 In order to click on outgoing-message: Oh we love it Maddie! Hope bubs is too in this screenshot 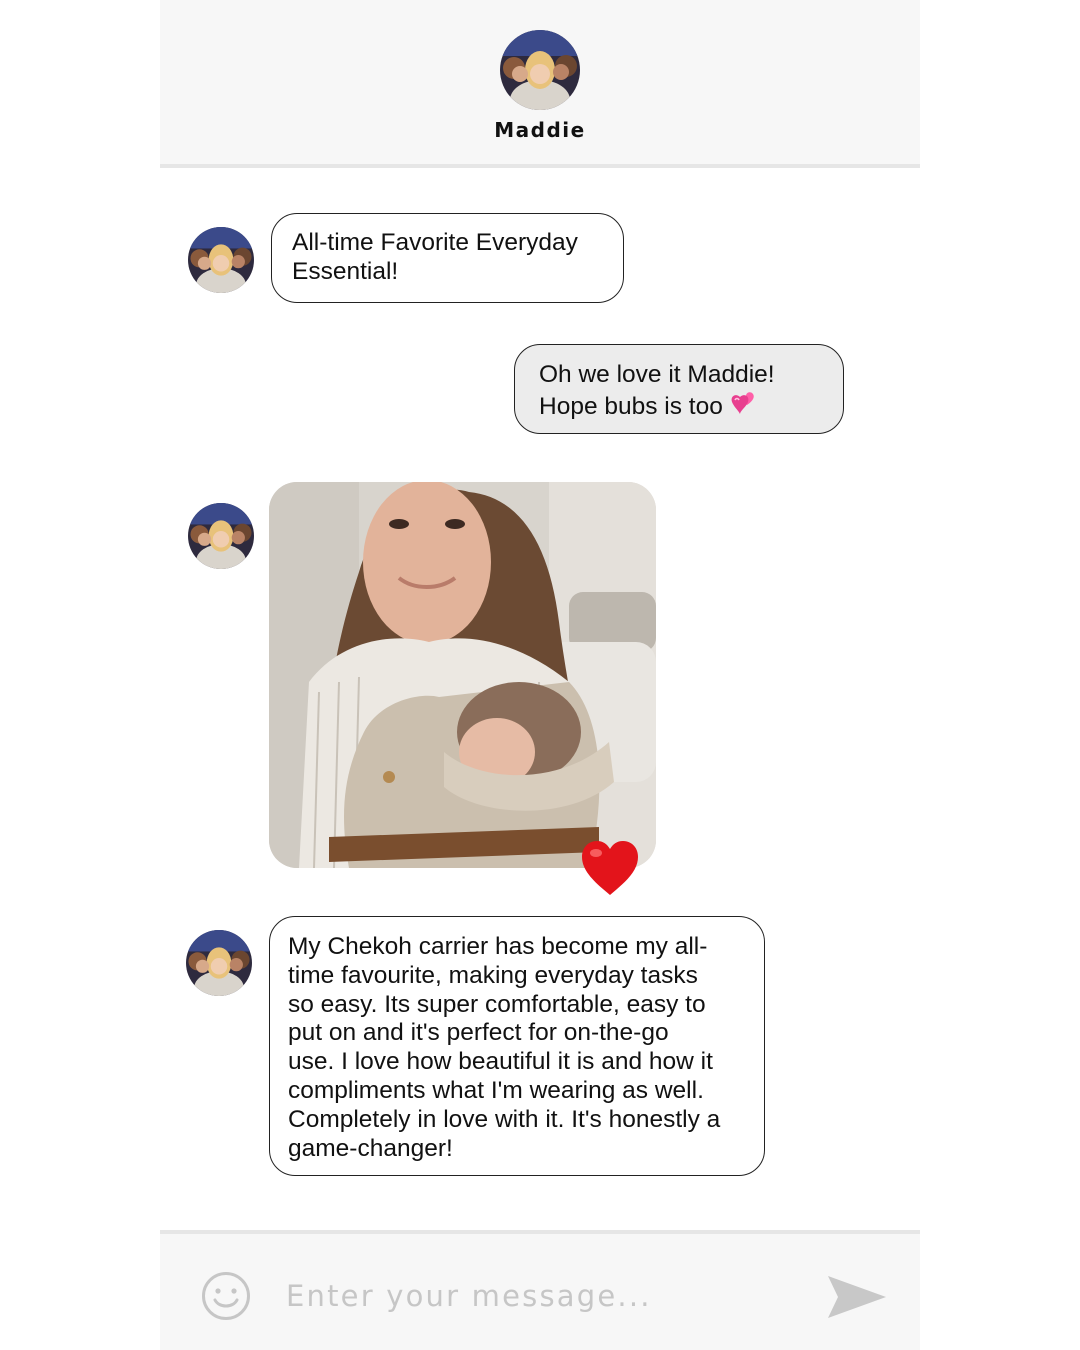, I will do `click(679, 389)`.